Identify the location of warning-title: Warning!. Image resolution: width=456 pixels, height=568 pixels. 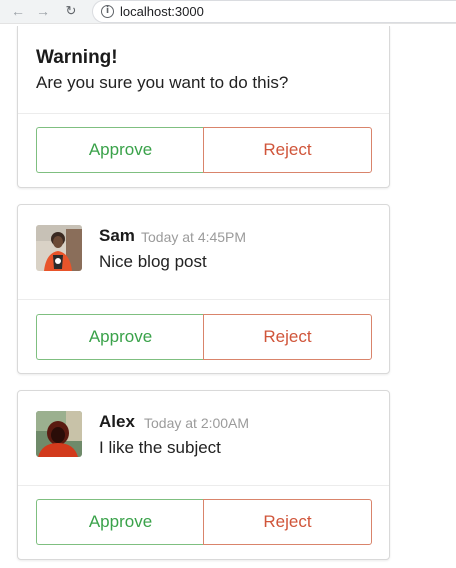
(77, 57).